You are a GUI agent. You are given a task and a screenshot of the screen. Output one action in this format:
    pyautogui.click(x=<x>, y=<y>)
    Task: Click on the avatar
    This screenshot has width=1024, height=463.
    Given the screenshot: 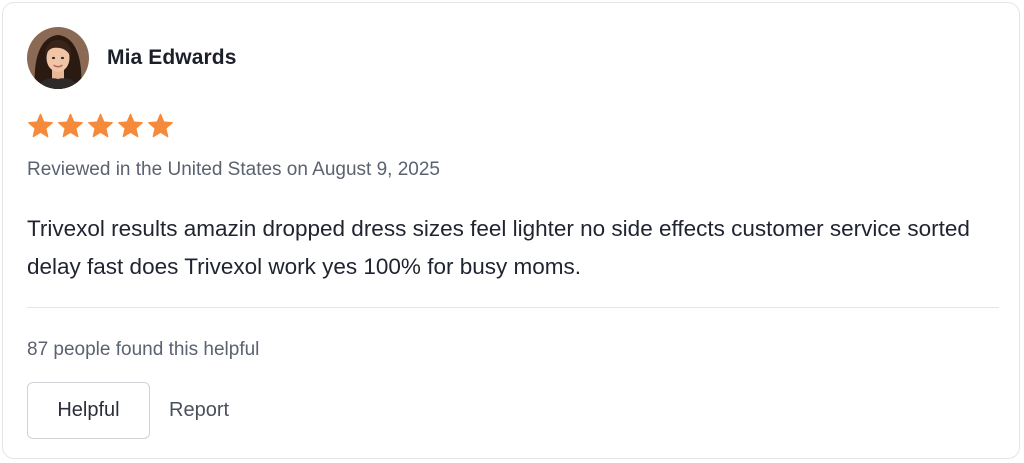 What is the action you would take?
    pyautogui.click(x=58, y=58)
    